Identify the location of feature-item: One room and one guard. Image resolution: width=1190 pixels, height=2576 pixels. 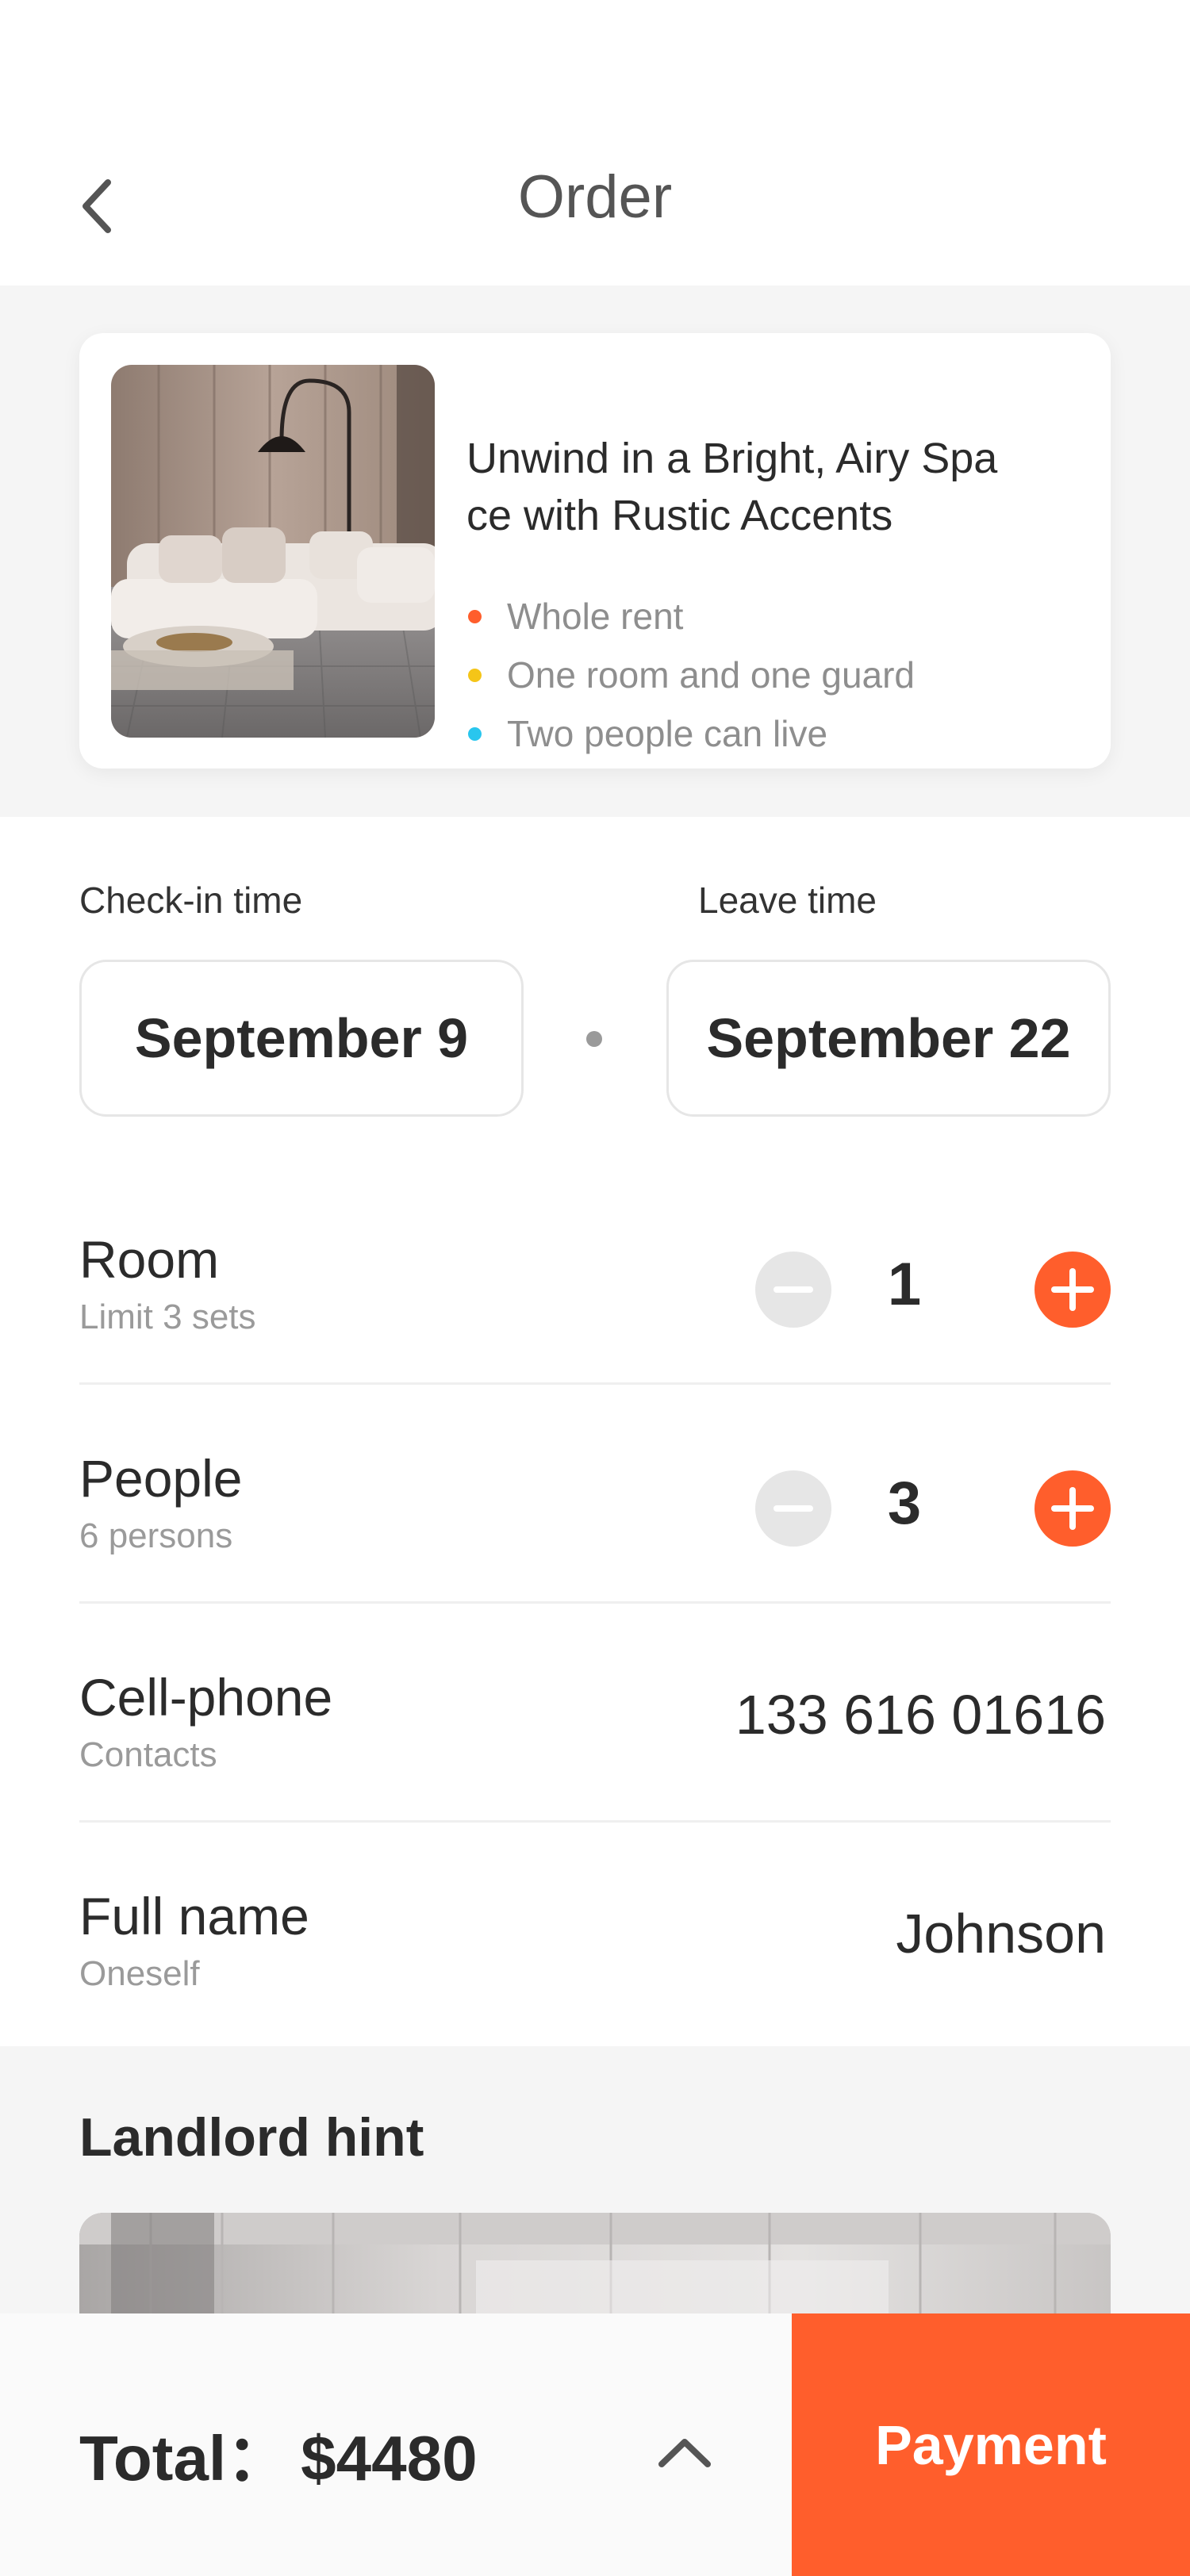
(691, 675).